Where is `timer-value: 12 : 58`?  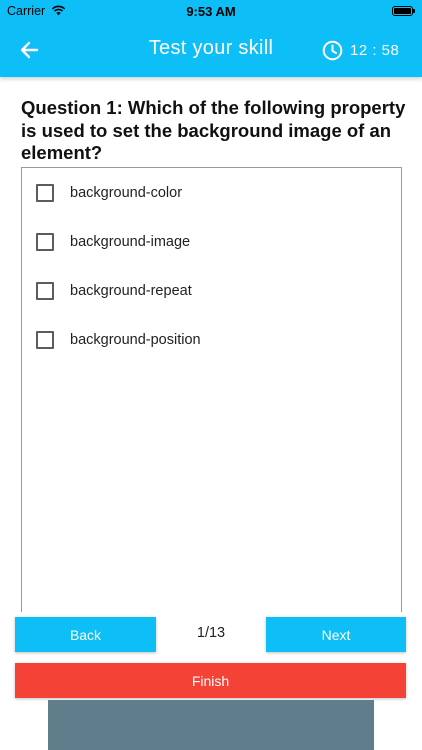
timer-value: 12 : 58 is located at coordinates (375, 50).